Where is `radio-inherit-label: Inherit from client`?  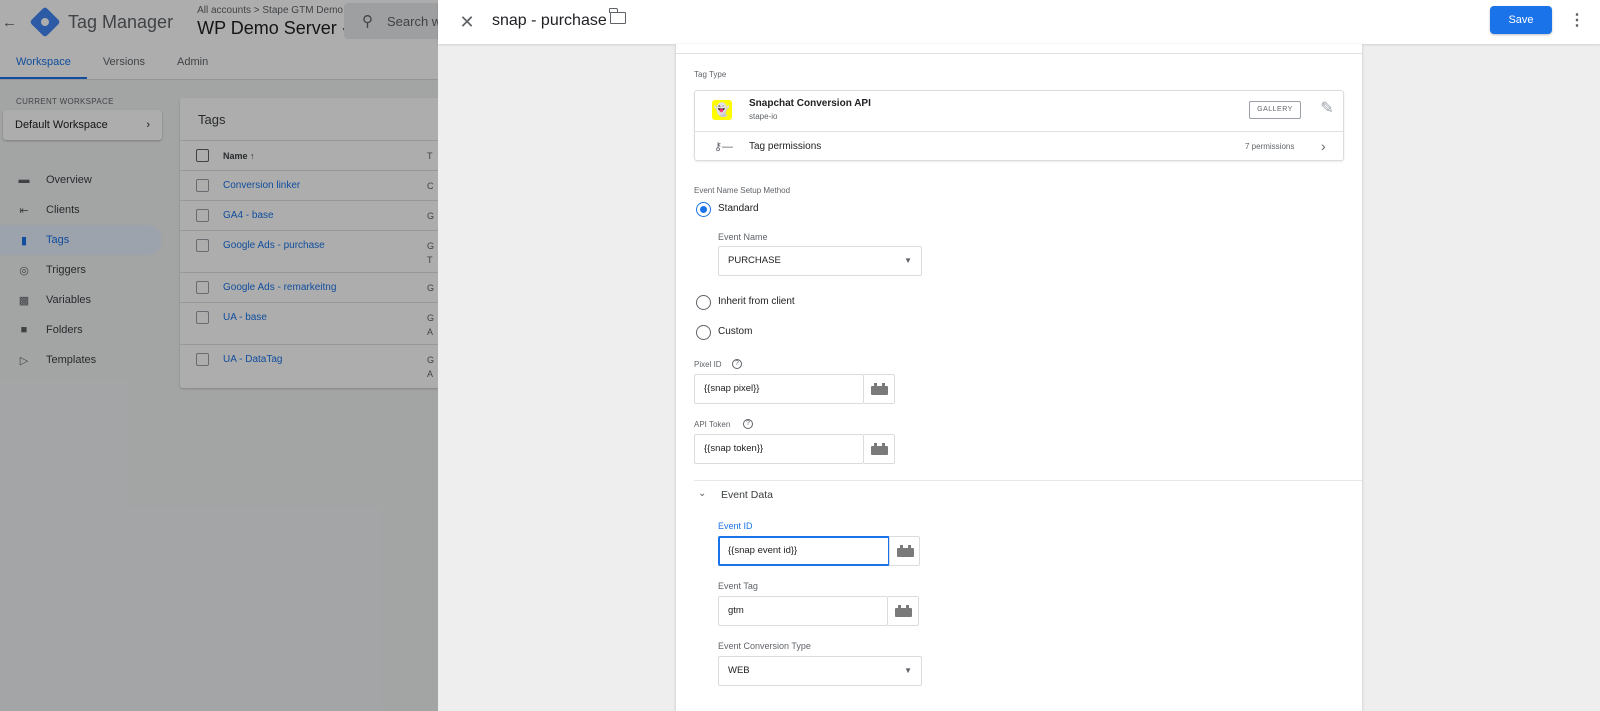 radio-inherit-label: Inherit from client is located at coordinates (756, 301).